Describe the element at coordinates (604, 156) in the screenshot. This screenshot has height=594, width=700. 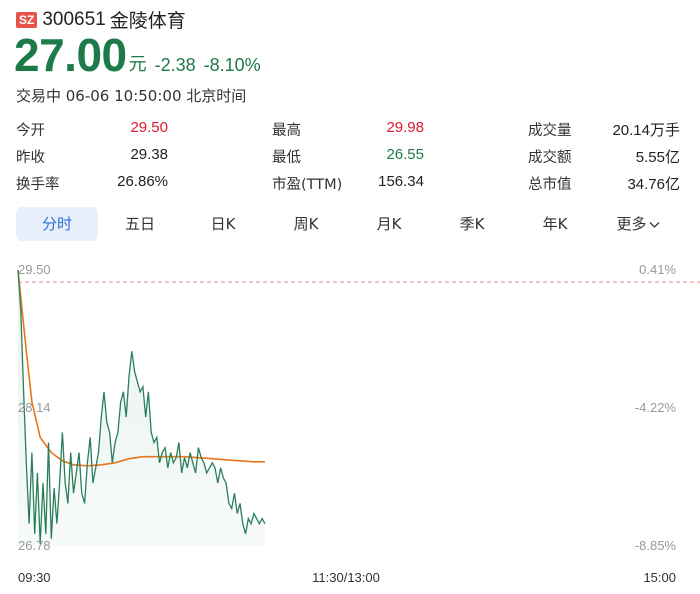
I see `stat-cell: 成交额 5.55亿` at that location.